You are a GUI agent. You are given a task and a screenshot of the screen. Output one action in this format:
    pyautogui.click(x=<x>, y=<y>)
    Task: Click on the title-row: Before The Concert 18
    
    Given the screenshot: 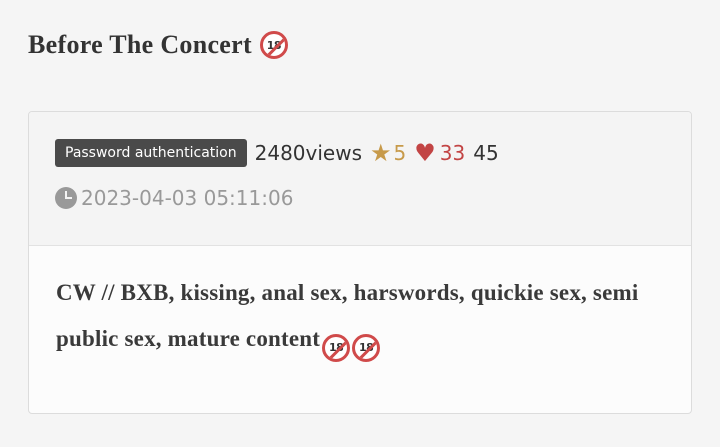 What is the action you would take?
    pyautogui.click(x=158, y=45)
    